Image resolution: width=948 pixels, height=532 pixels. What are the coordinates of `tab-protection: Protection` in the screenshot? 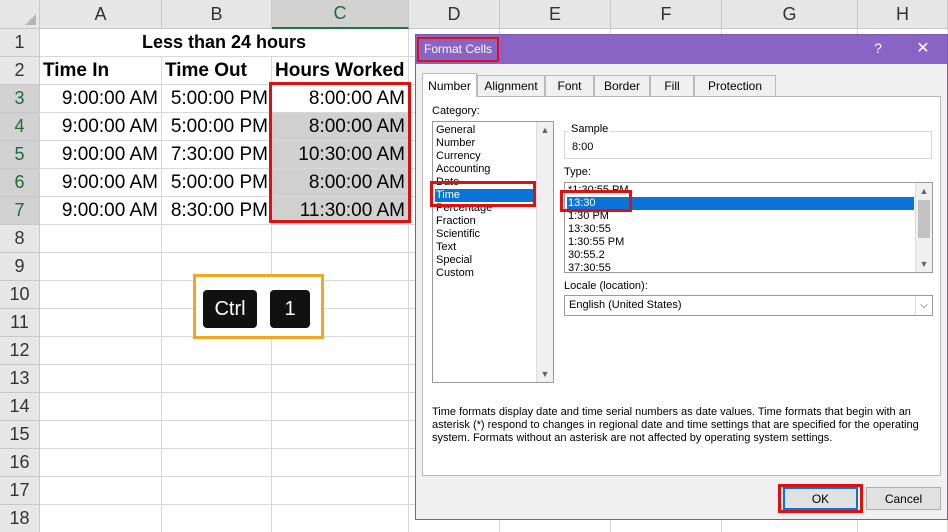 It's located at (735, 85).